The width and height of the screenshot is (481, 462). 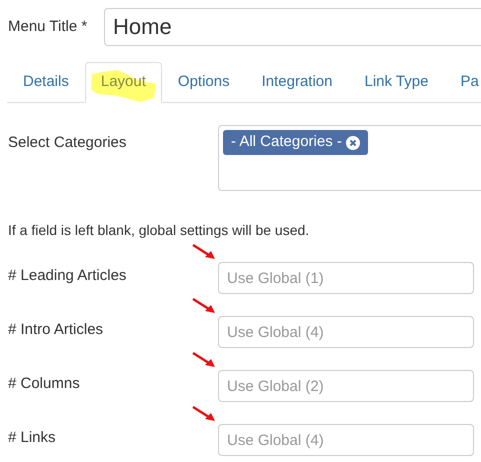 I want to click on number-field: Use Global (1), so click(x=346, y=278).